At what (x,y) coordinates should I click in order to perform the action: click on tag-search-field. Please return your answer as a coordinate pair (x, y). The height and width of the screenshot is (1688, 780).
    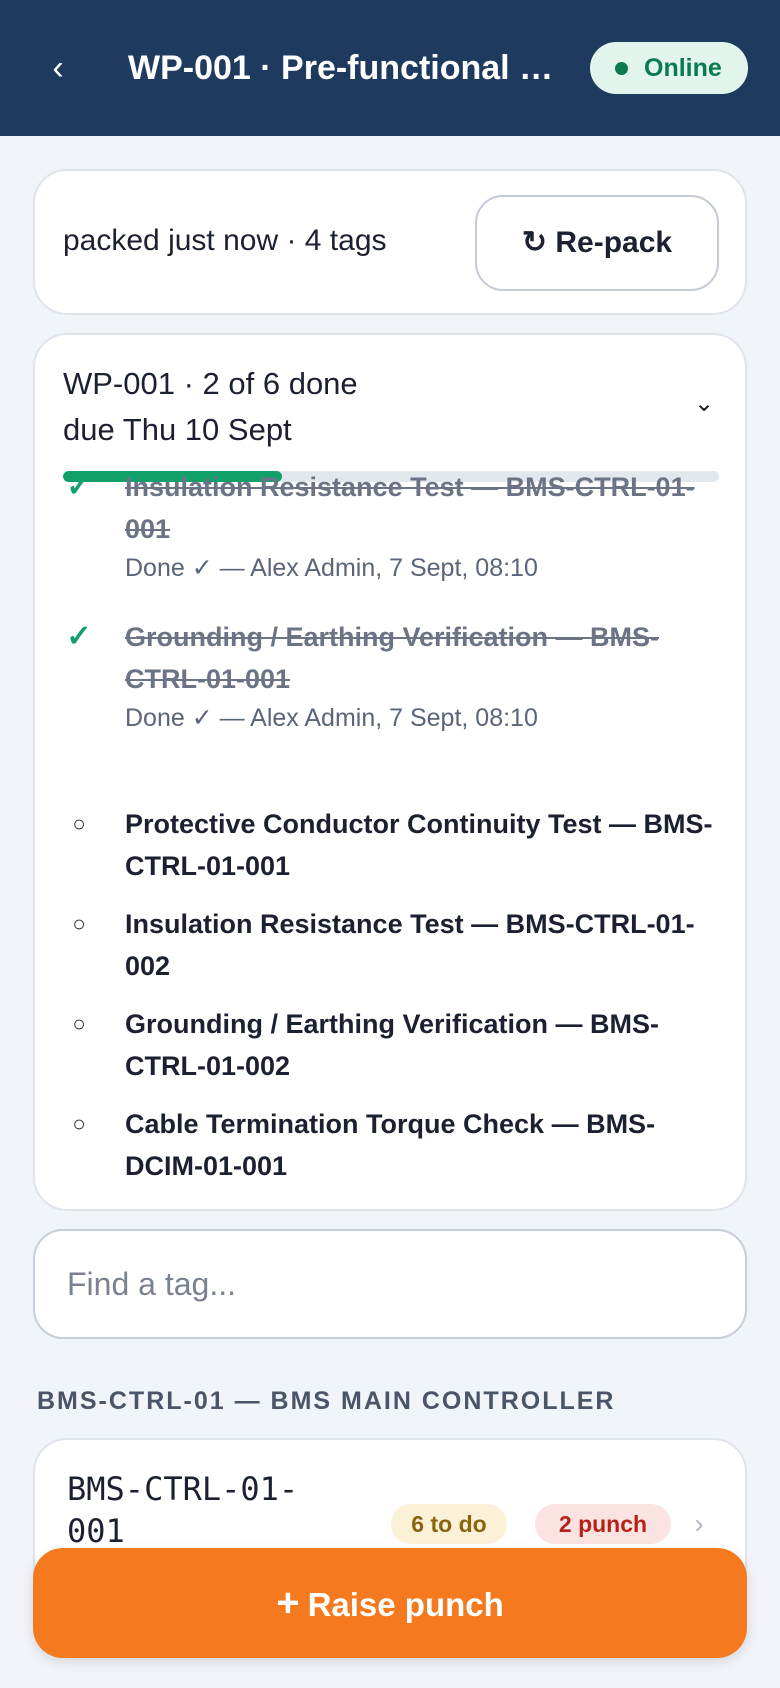
    Looking at the image, I should click on (390, 1284).